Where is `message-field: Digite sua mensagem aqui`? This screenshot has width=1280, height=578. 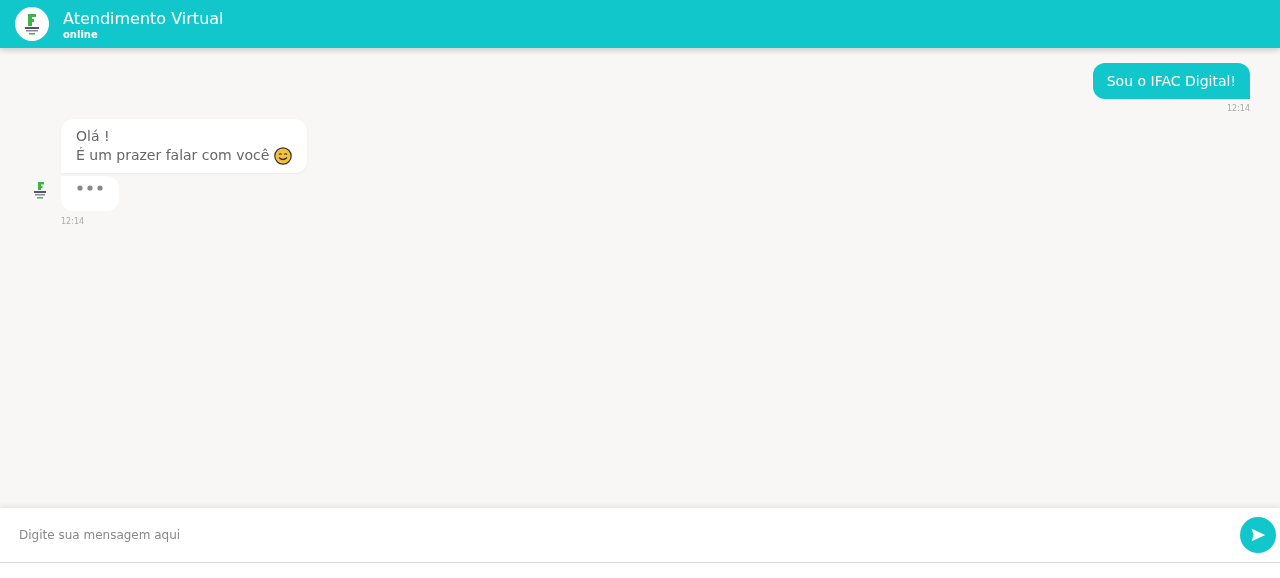
message-field: Digite sua mensagem aqui is located at coordinates (640, 535).